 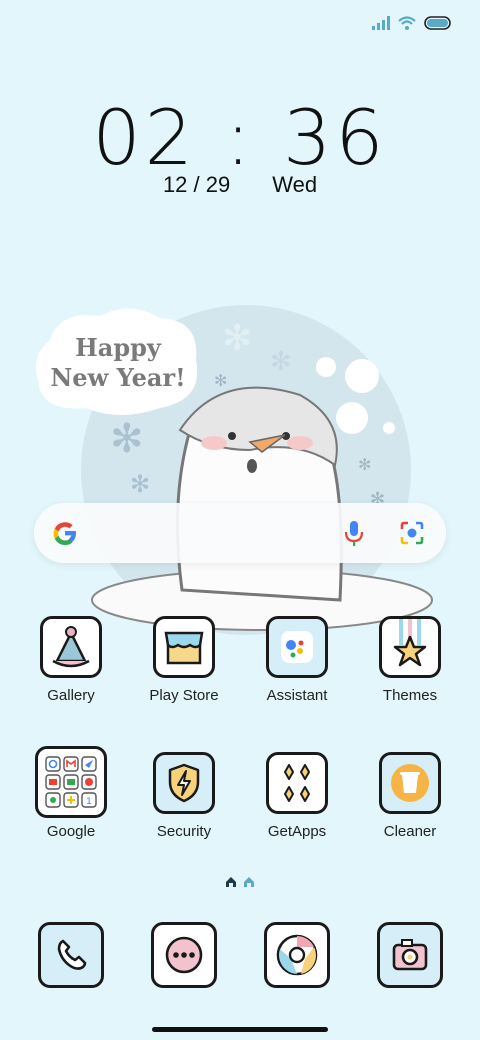 I want to click on store-icon, so click(x=184, y=647).